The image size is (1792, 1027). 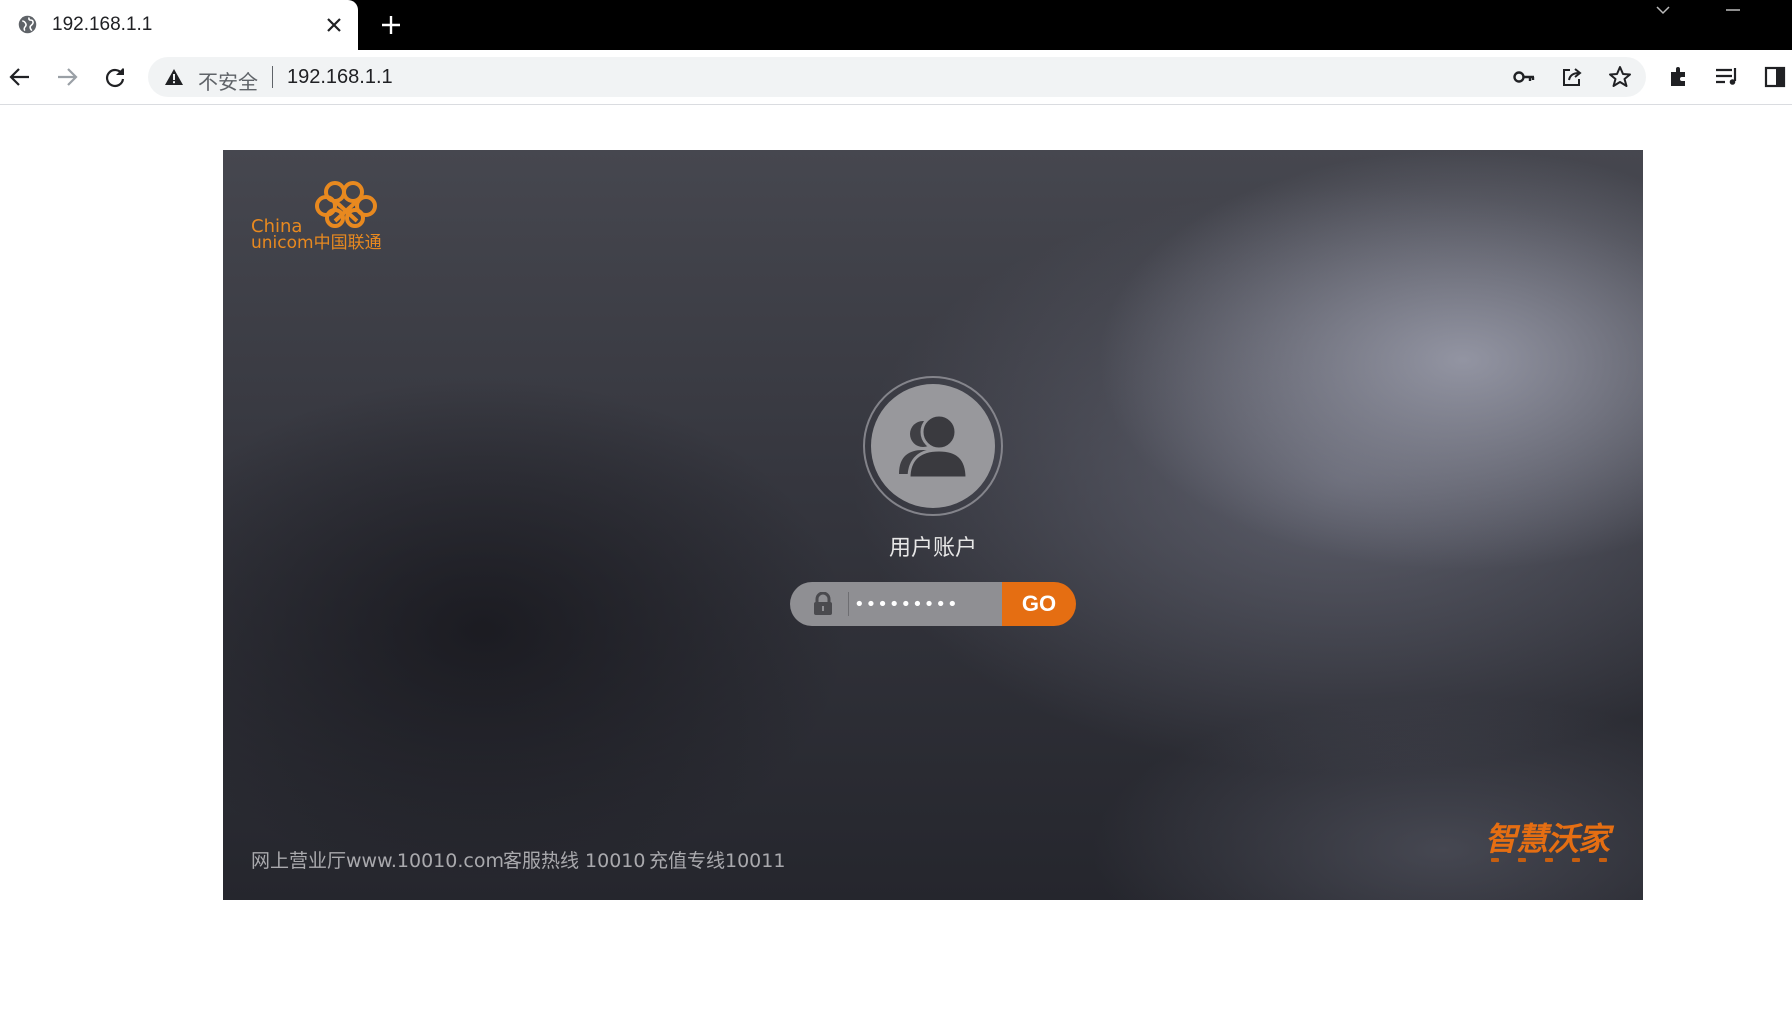 I want to click on lock-icon, so click(x=823, y=603).